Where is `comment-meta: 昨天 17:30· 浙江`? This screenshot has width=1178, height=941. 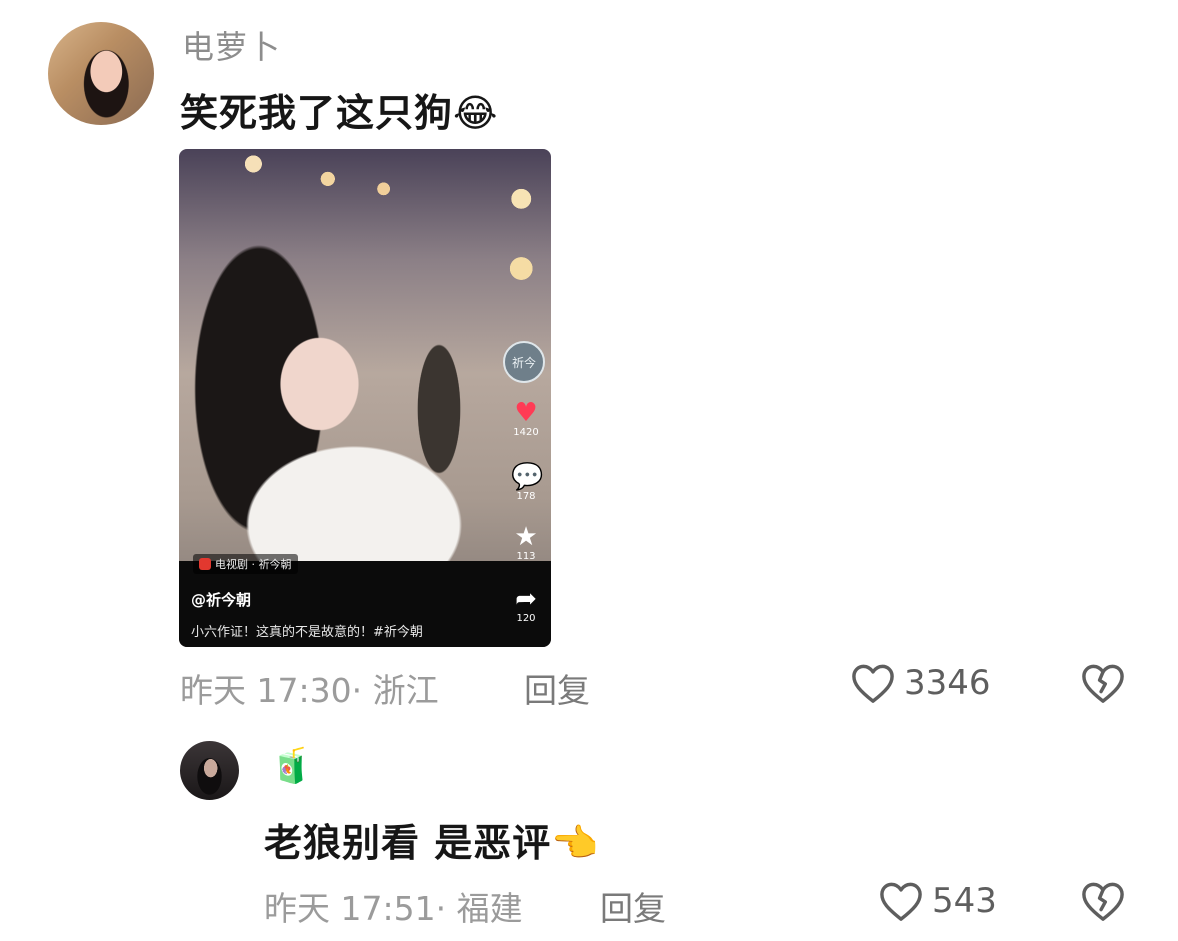
comment-meta: 昨天 17:30· 浙江 is located at coordinates (309, 688).